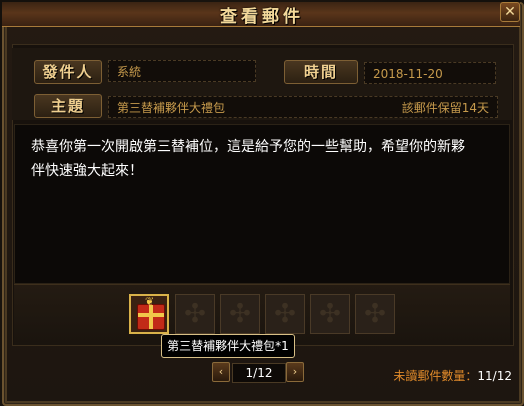 The image size is (524, 406). What do you see at coordinates (321, 72) in the screenshot?
I see `time-label: 時間` at bounding box center [321, 72].